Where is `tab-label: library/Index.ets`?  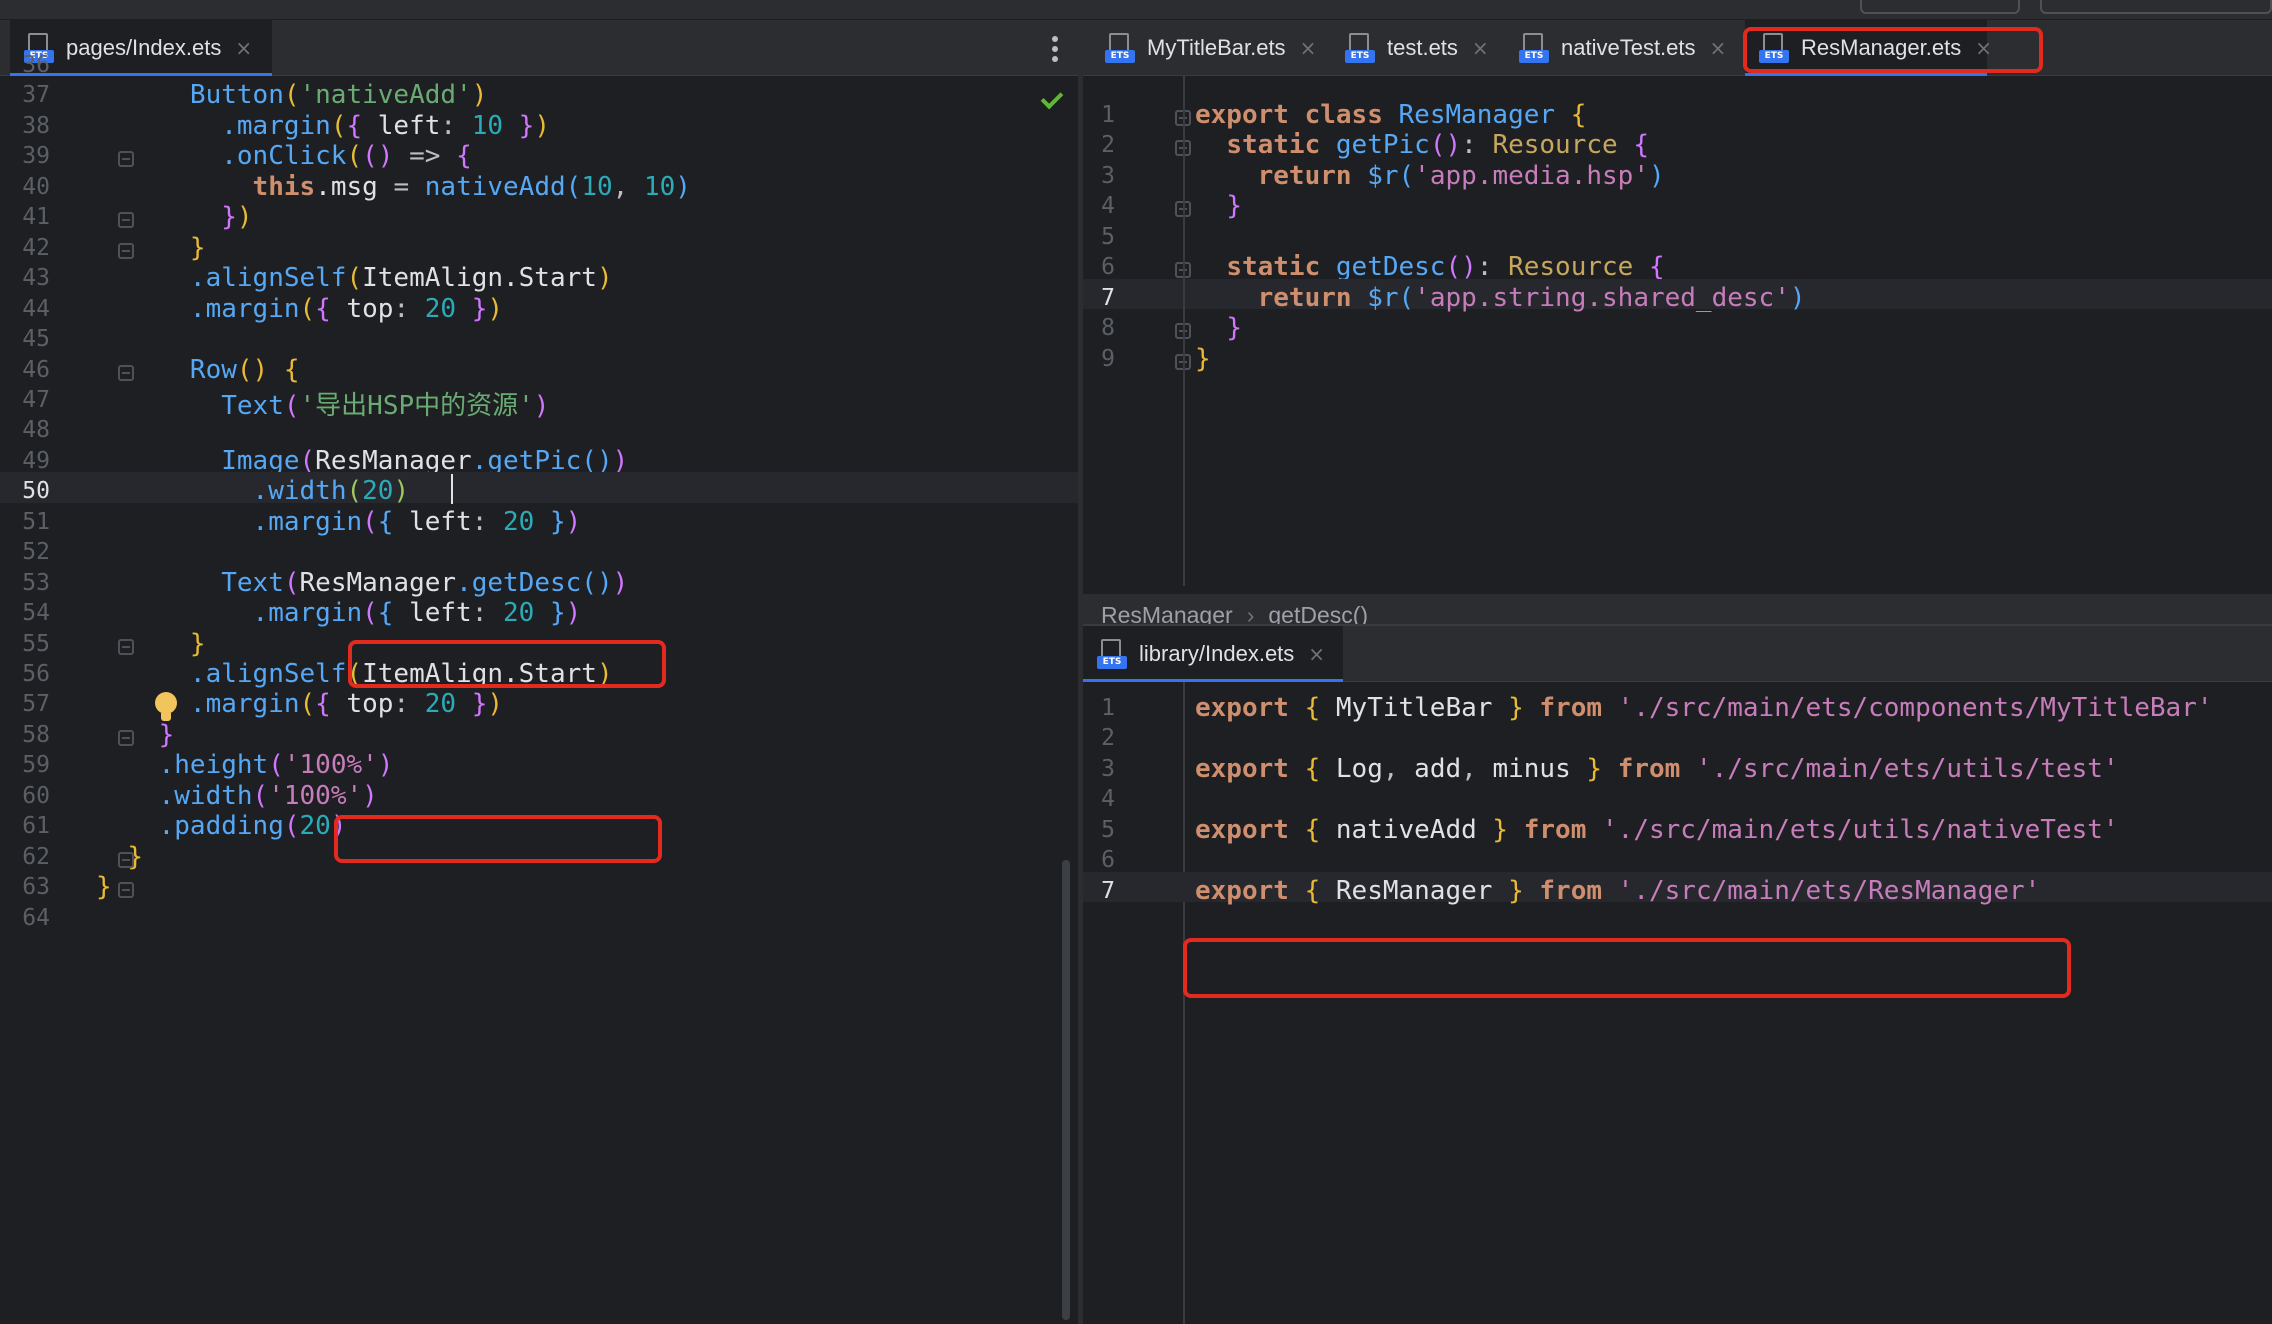 tab-label: library/Index.ets is located at coordinates (1217, 653).